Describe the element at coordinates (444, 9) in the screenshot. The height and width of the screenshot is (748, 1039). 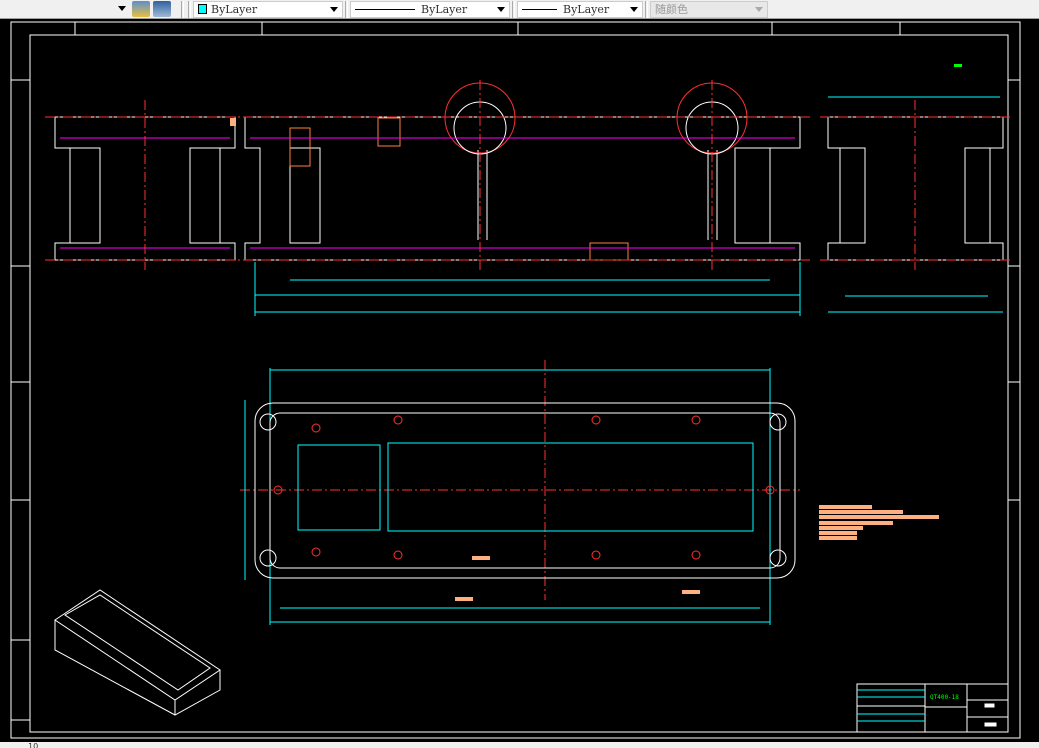
I see `linetype-label: ByLayer` at that location.